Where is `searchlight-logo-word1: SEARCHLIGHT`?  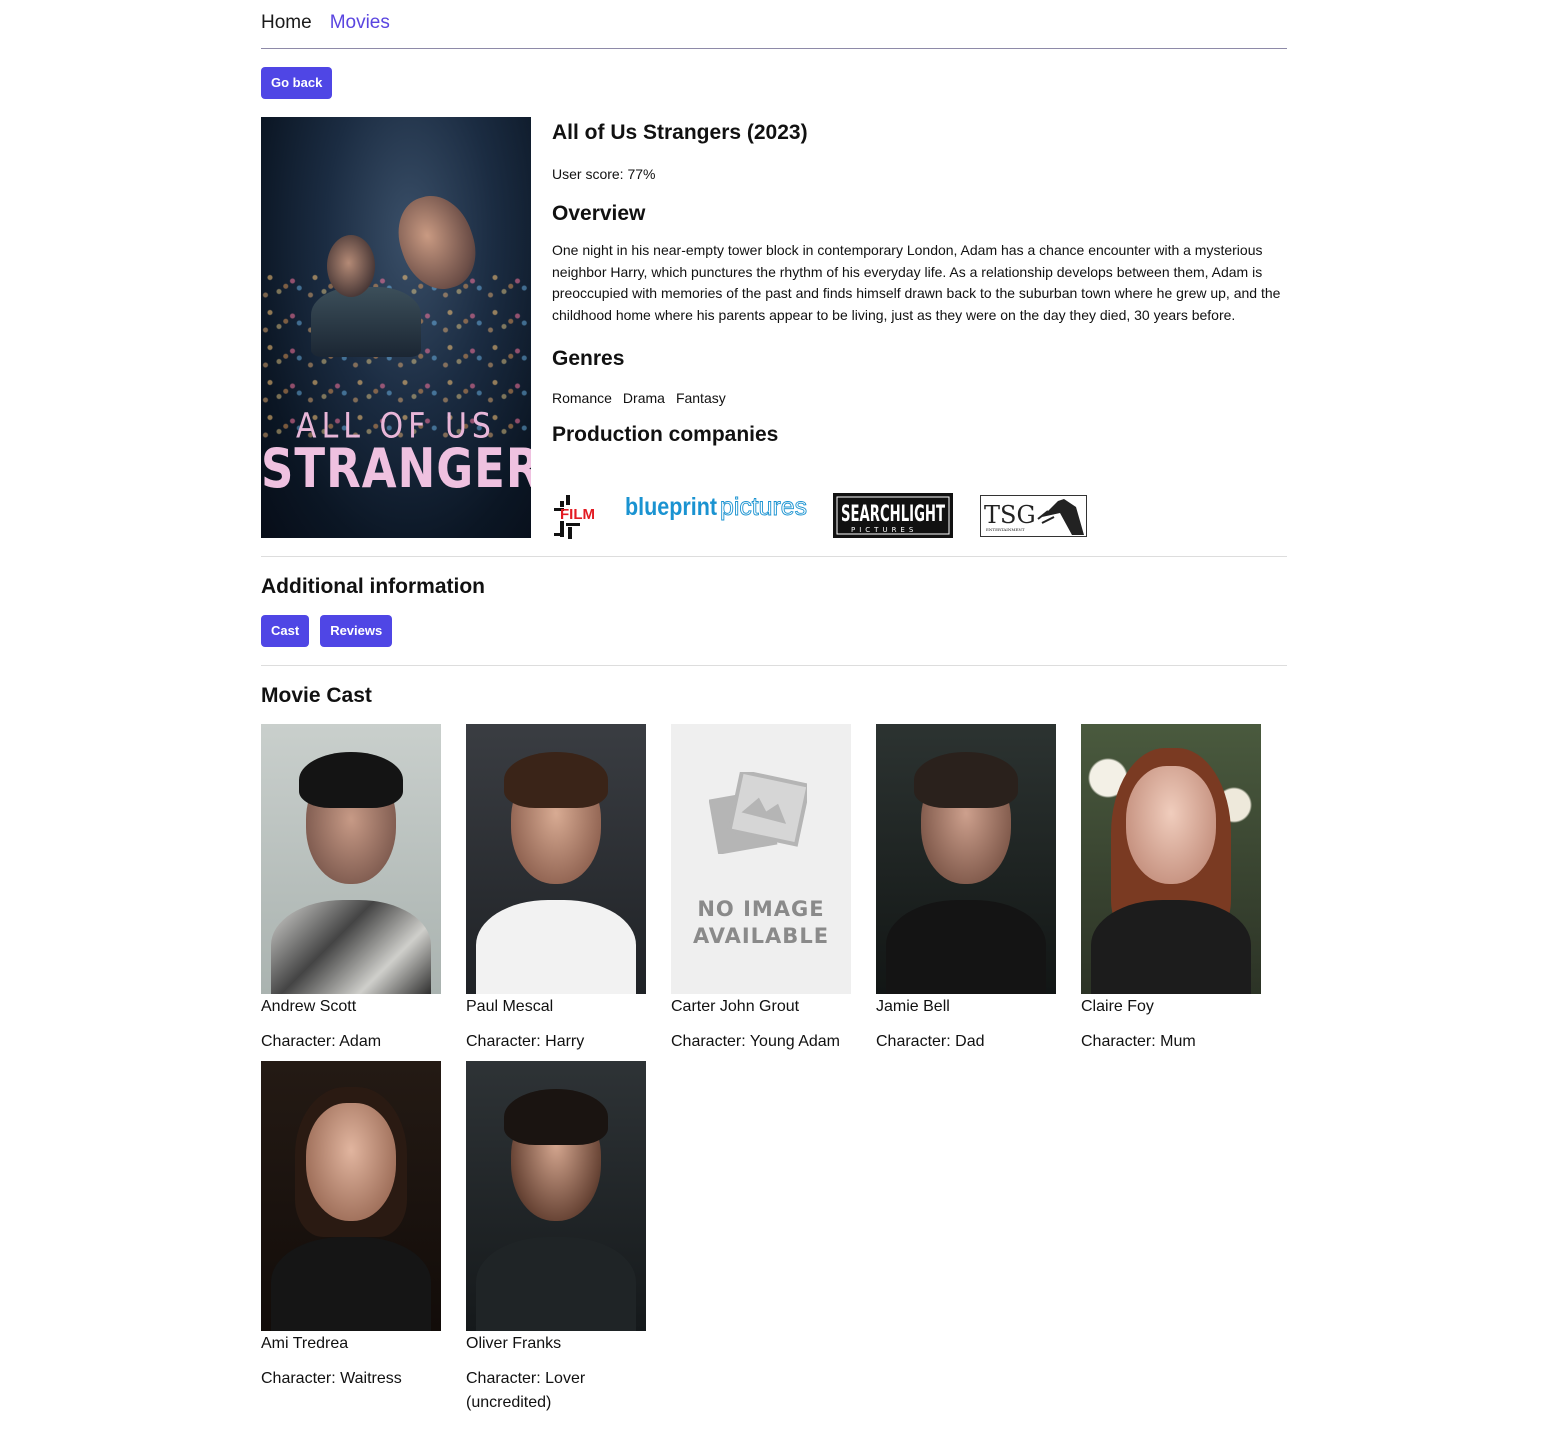
searchlight-logo-word1: SEARCHLIGHT is located at coordinates (893, 514).